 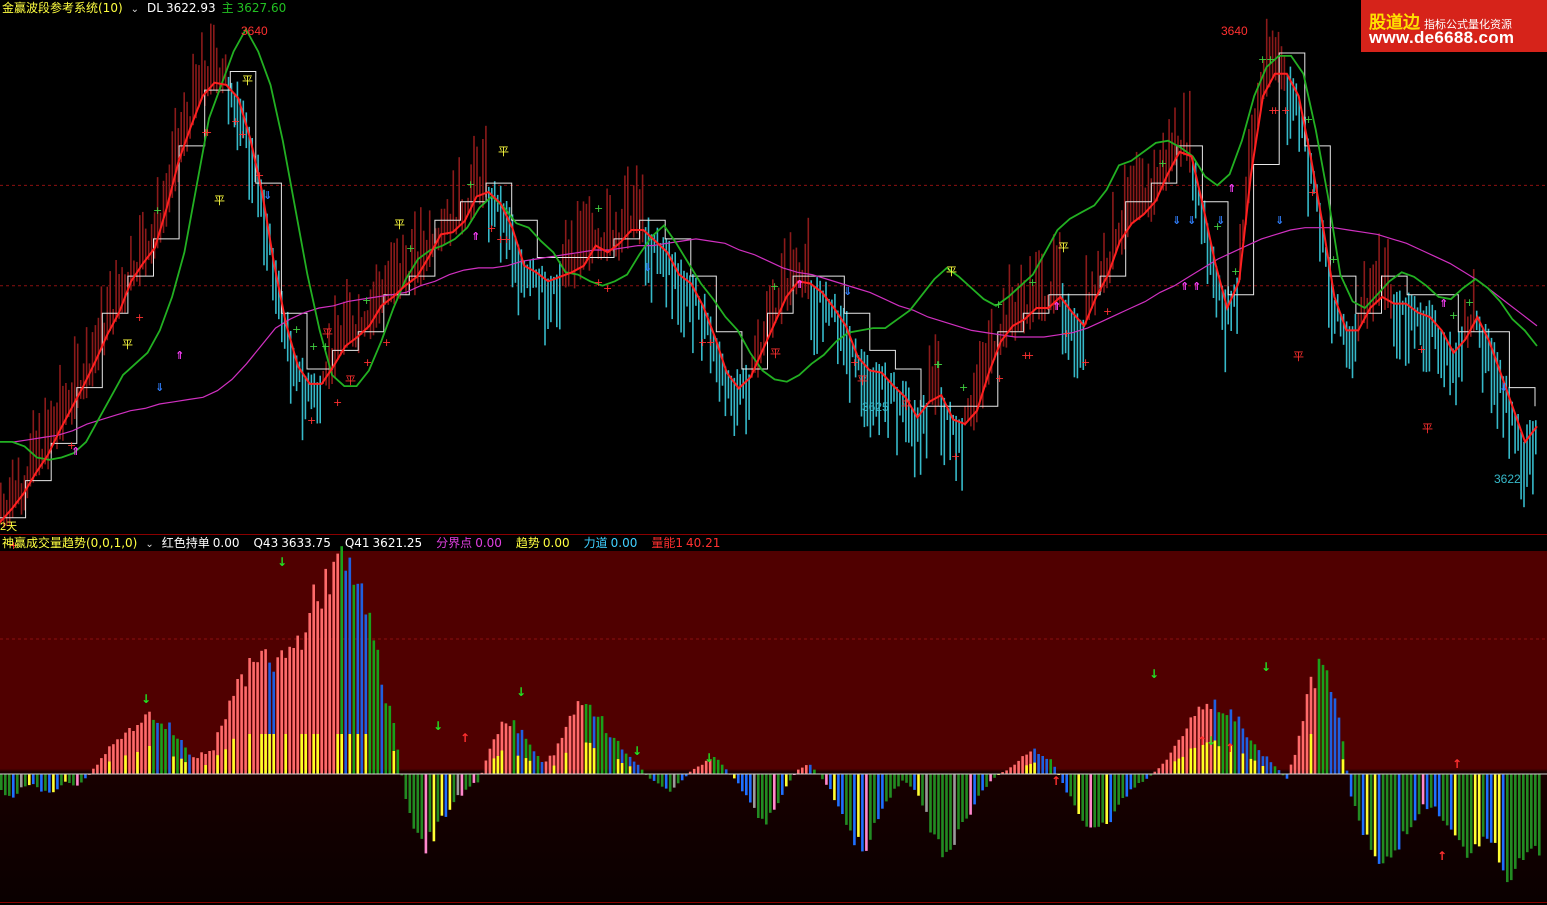 What do you see at coordinates (1507, 479) in the screenshot?
I see `label-low-2: 3622` at bounding box center [1507, 479].